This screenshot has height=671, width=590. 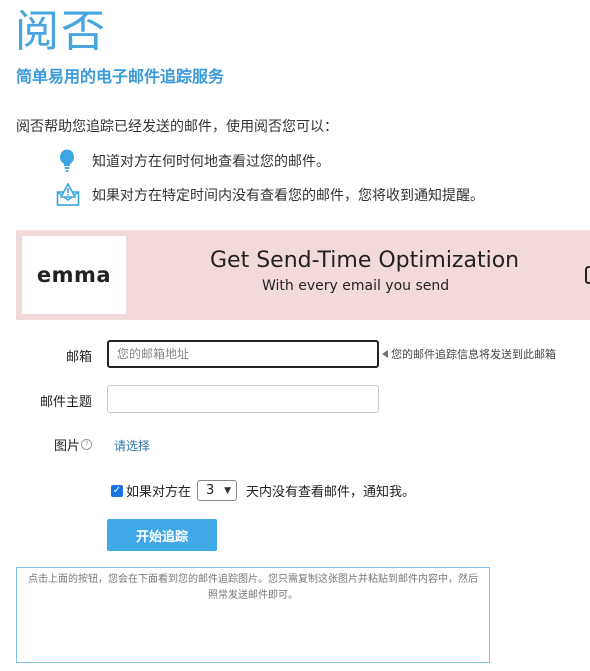 I want to click on notify-suffix: 天内没有查看邮件，通知我。, so click(x=331, y=492).